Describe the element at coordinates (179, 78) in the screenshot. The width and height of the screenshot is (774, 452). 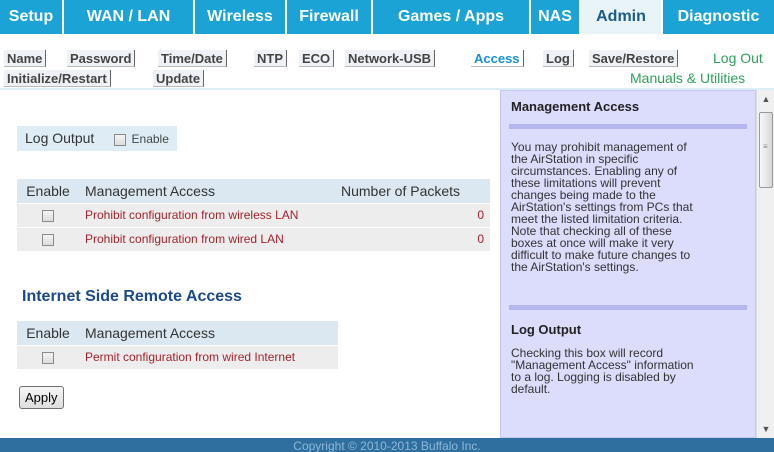
I see `subnav-update: Update` at that location.